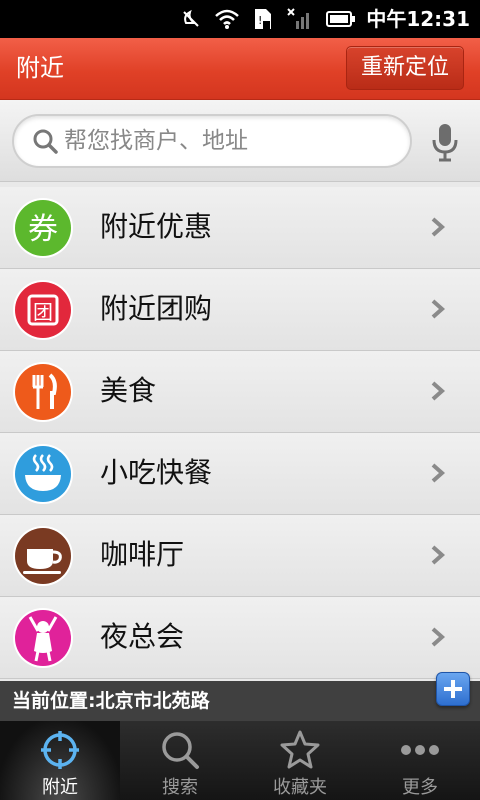 The height and width of the screenshot is (800, 480). I want to click on search-box, so click(212, 141).